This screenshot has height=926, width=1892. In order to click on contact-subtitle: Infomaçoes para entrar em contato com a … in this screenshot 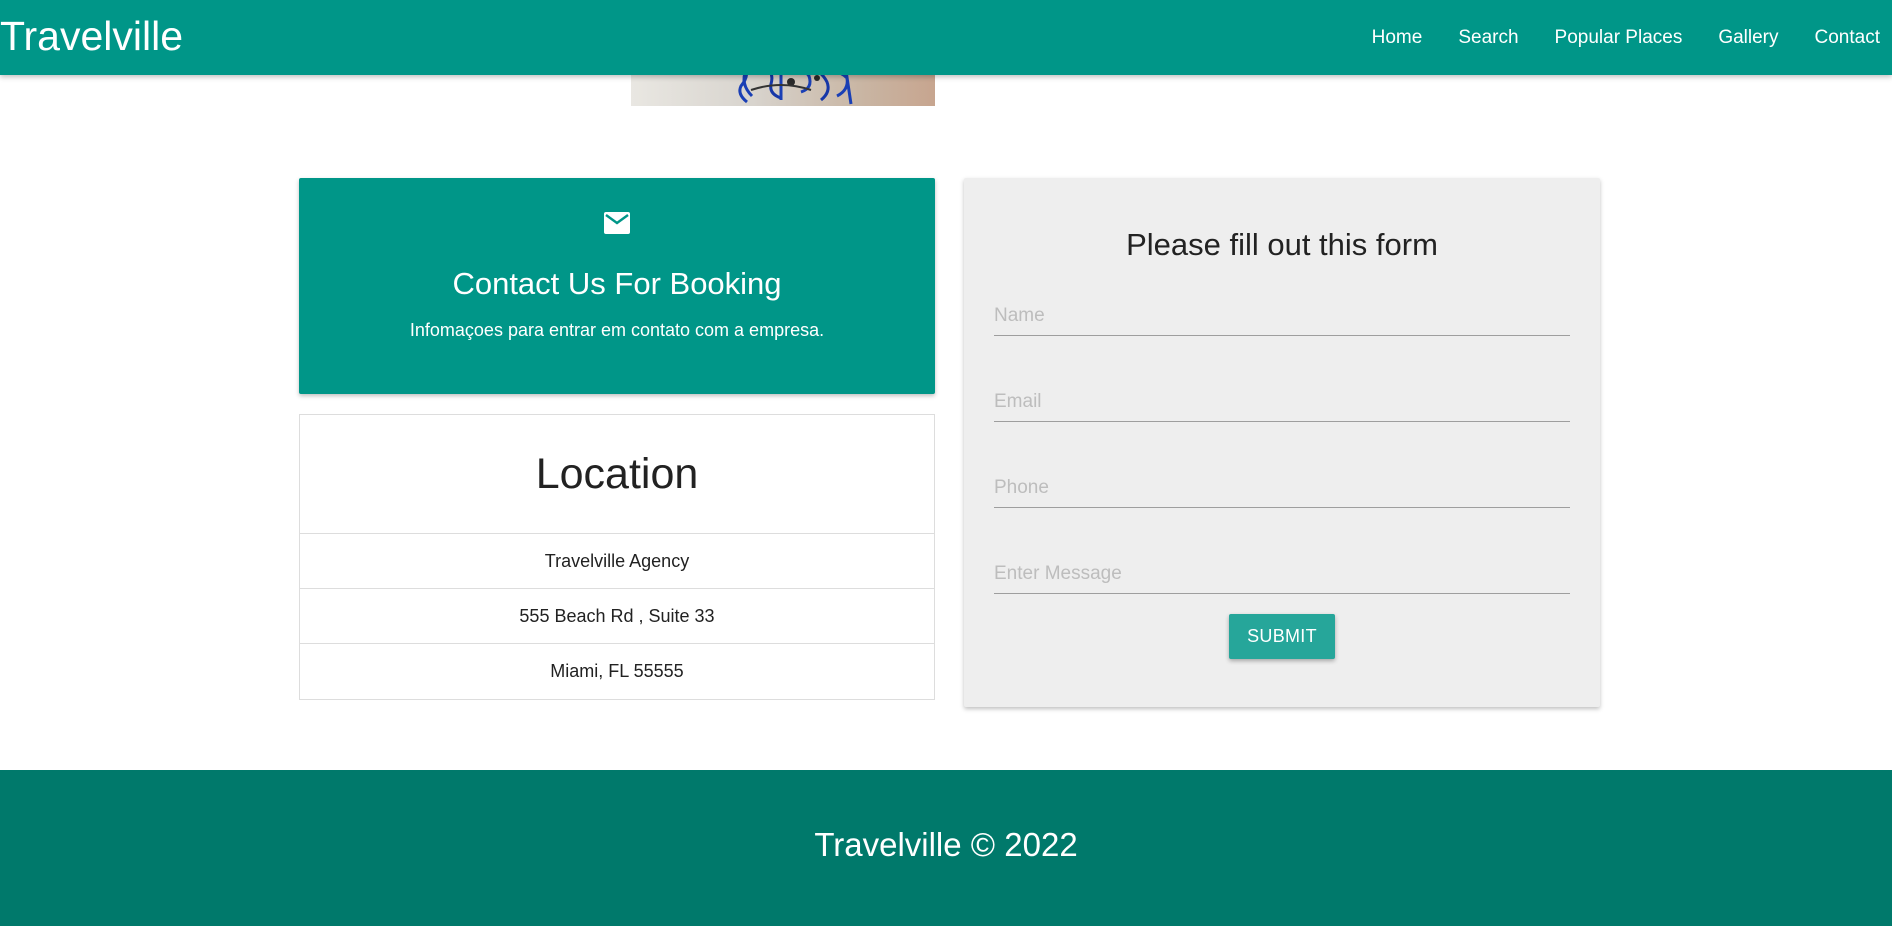, I will do `click(617, 330)`.